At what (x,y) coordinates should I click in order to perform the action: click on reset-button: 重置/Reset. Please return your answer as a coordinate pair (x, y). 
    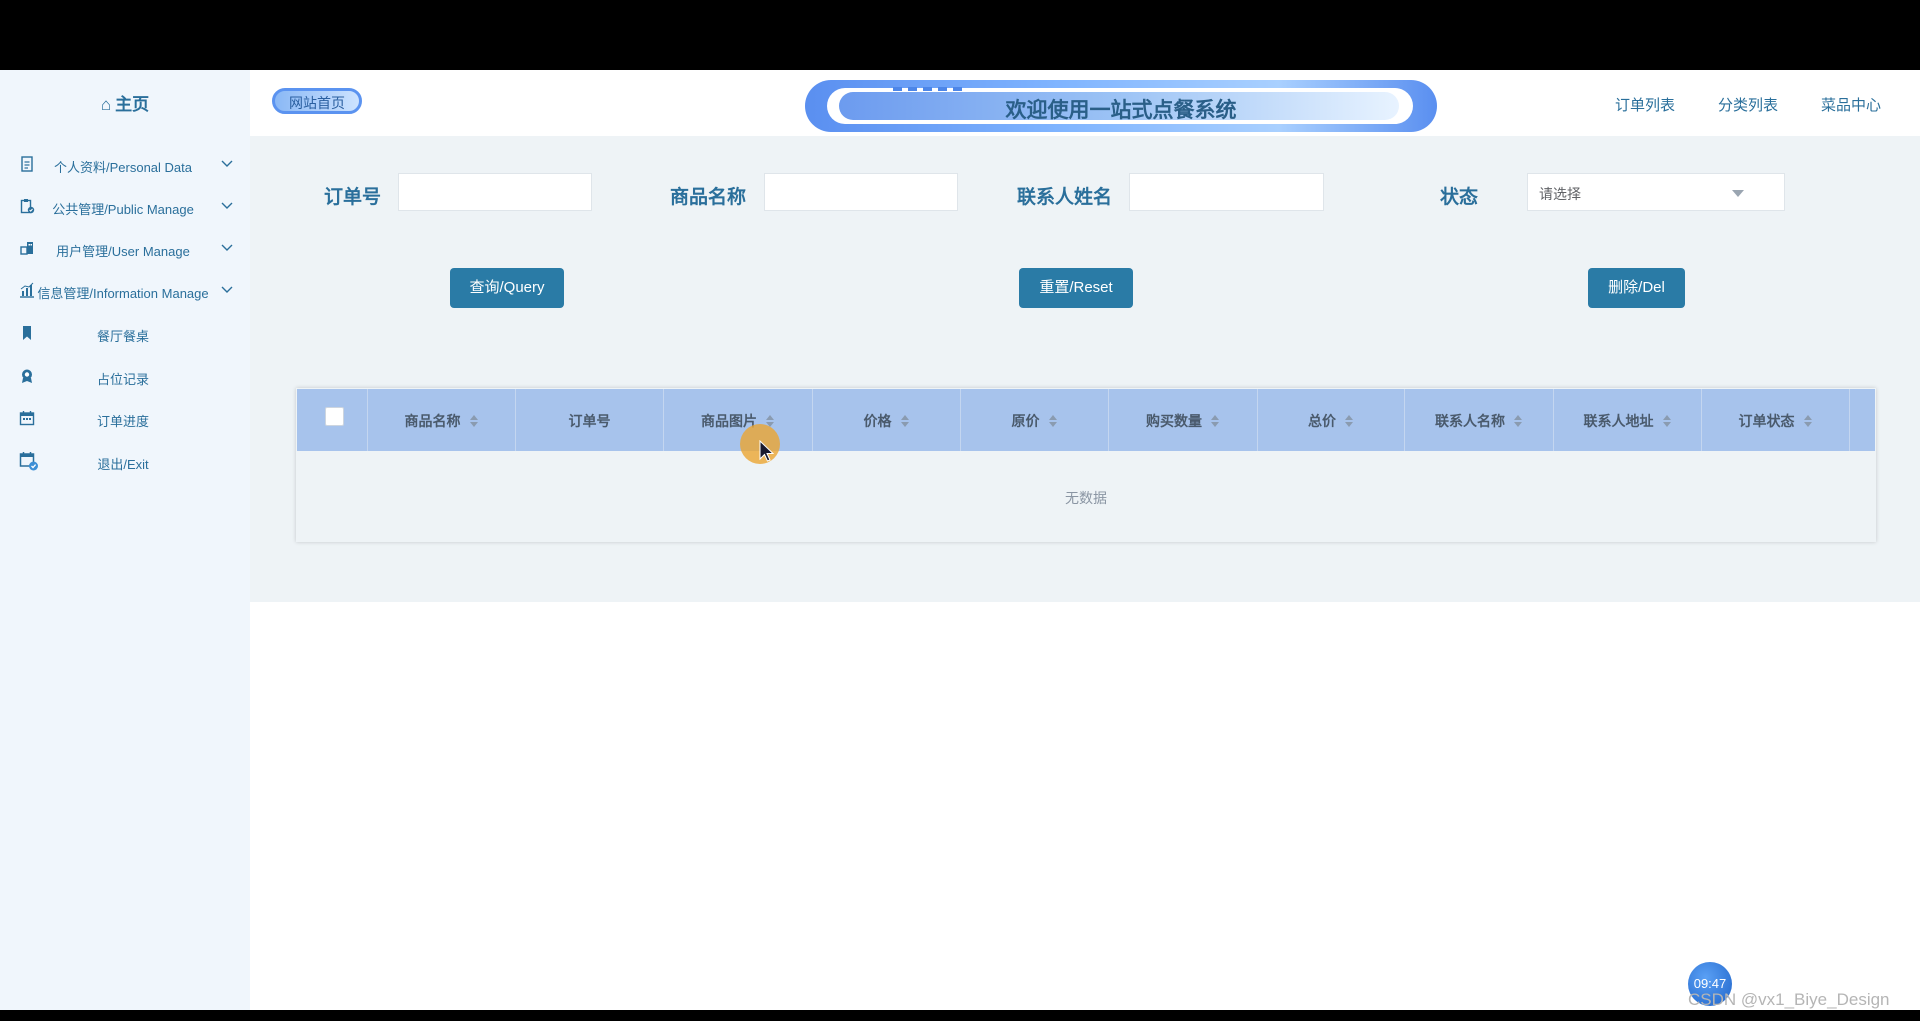
    Looking at the image, I should click on (1076, 288).